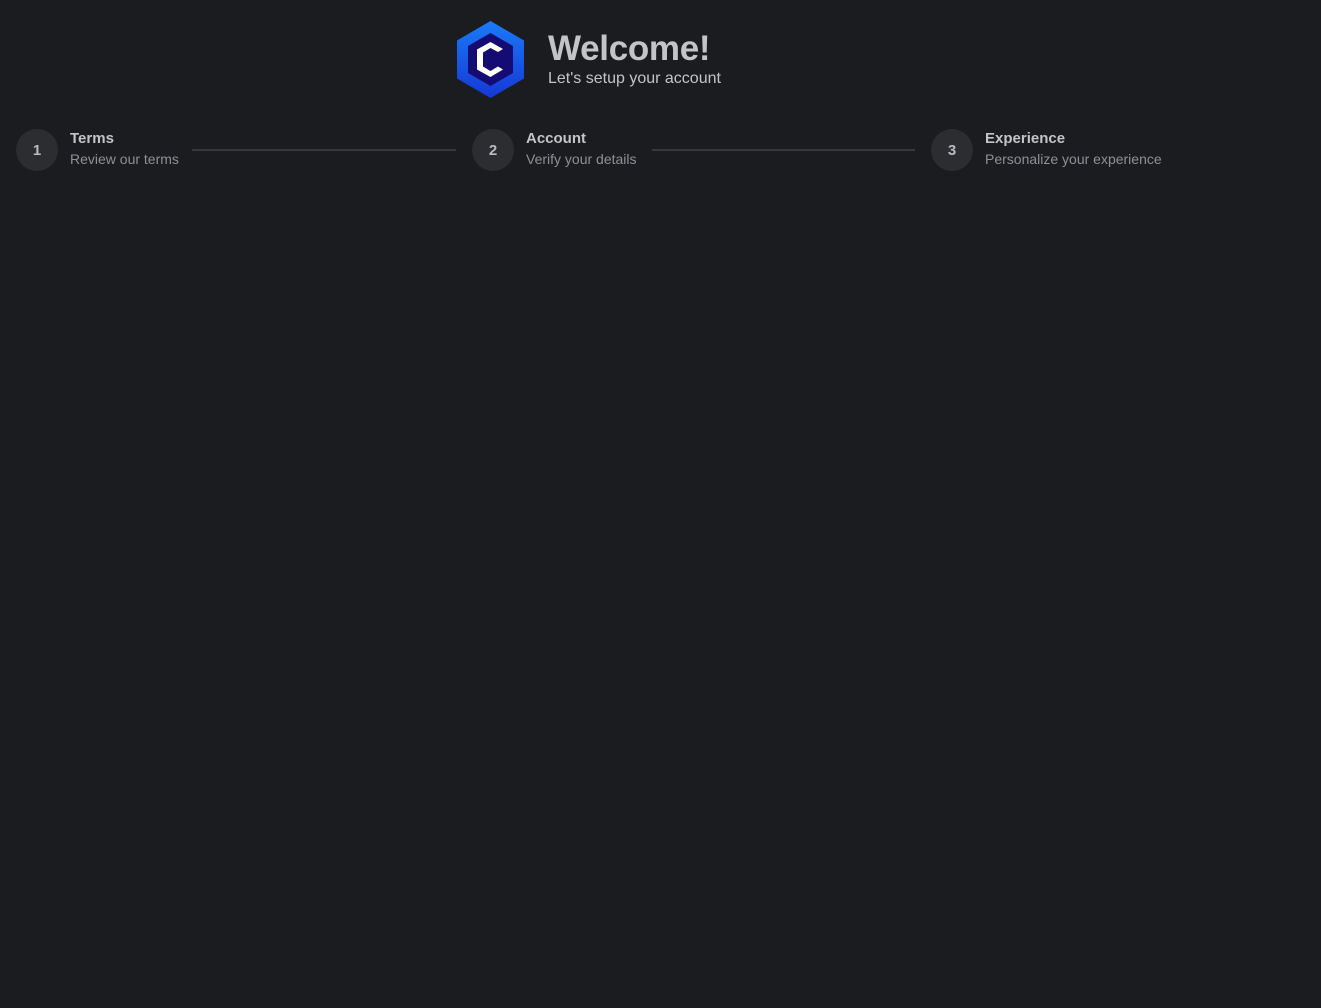 The image size is (1321, 1008). I want to click on step-number-badge: 2, so click(493, 150).